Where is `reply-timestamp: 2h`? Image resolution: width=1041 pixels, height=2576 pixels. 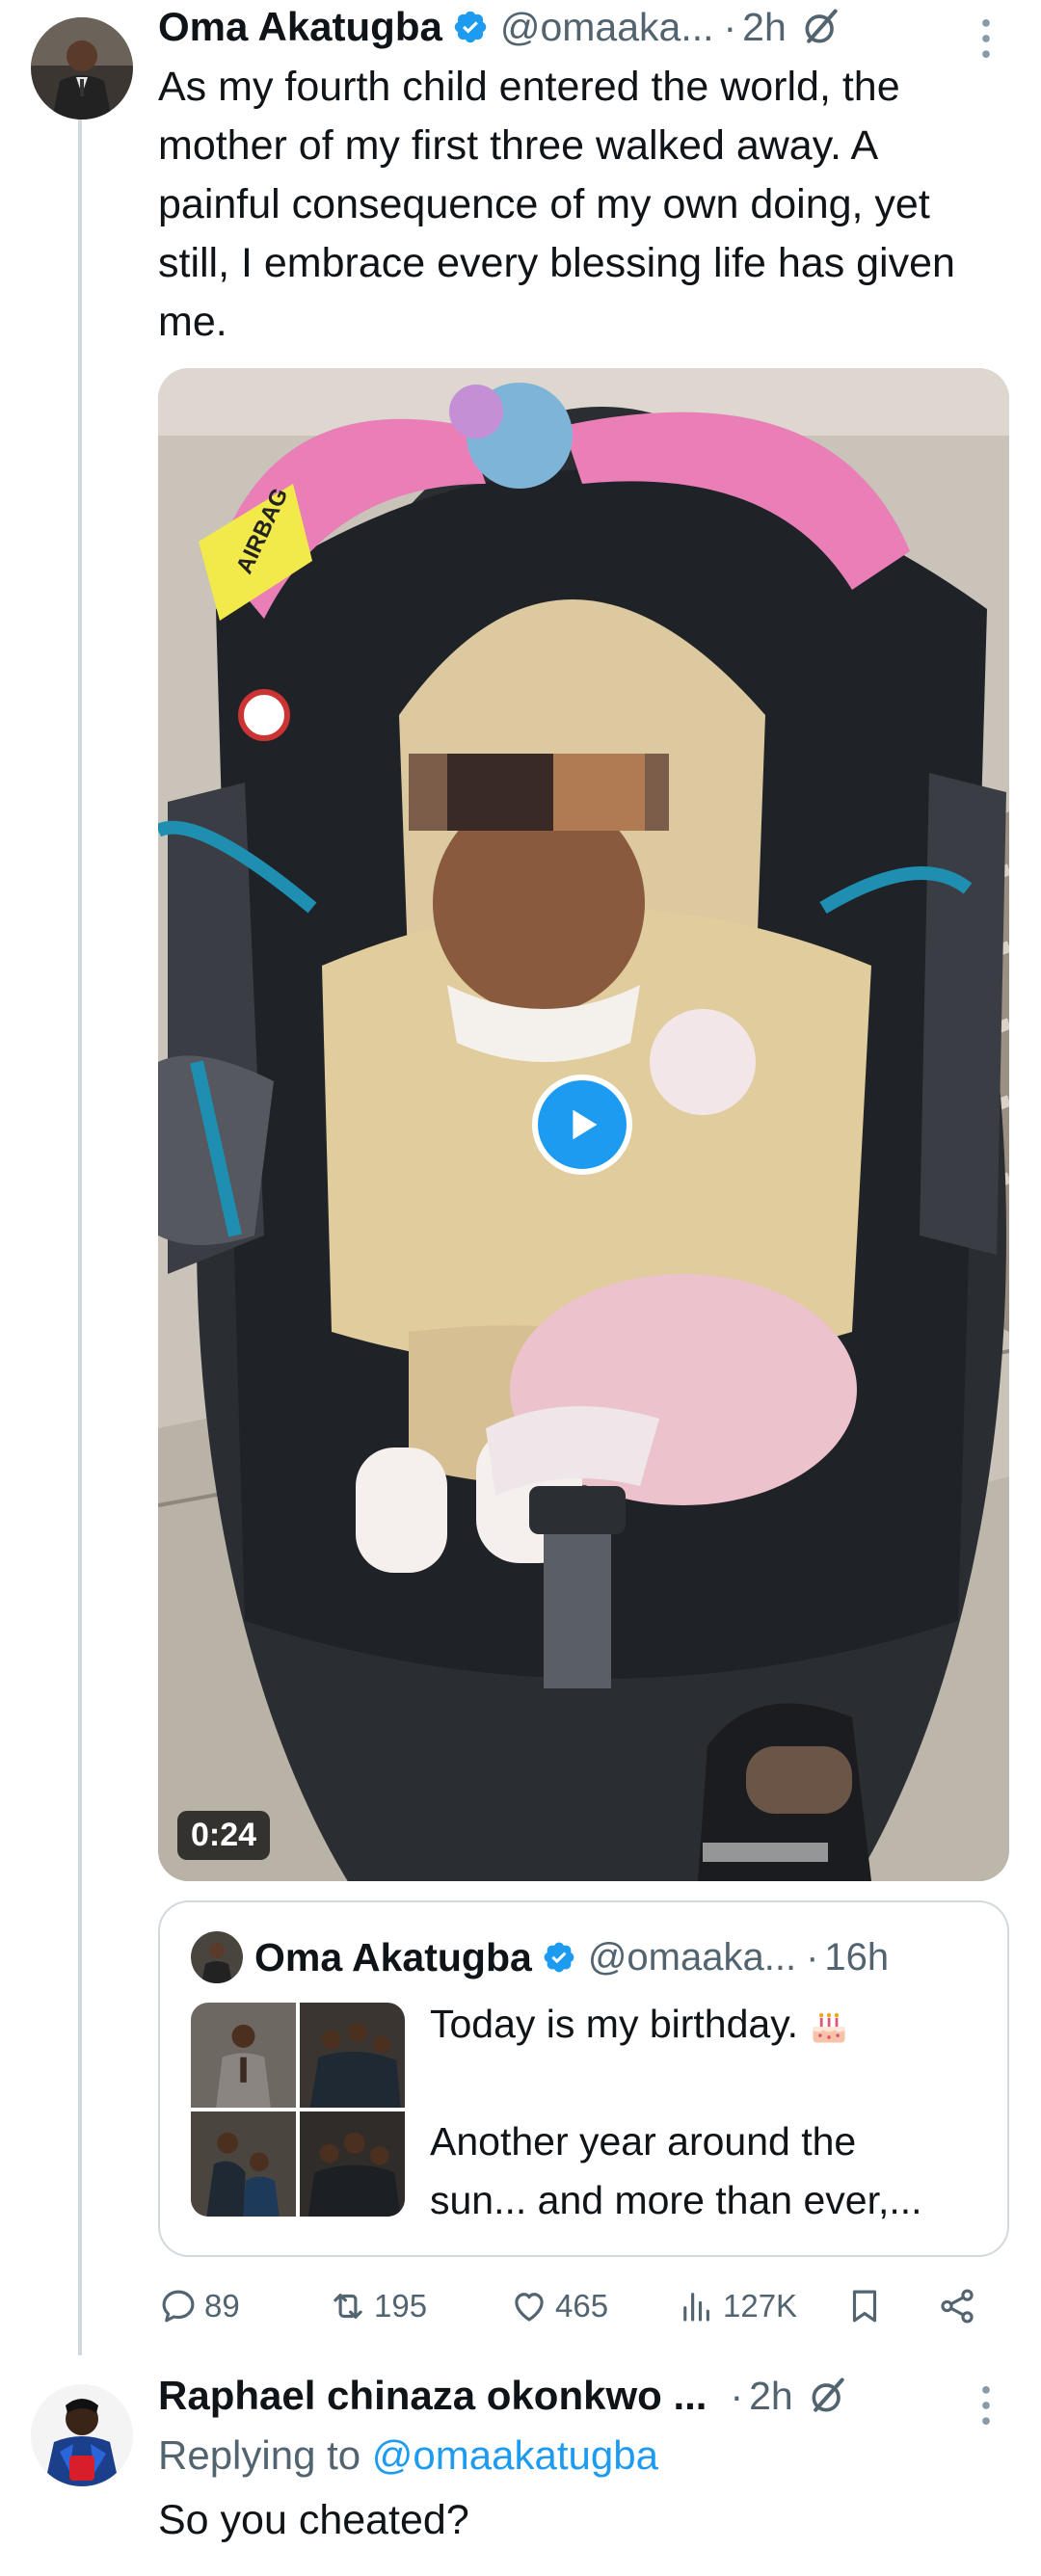
reply-timestamp: 2h is located at coordinates (771, 2396).